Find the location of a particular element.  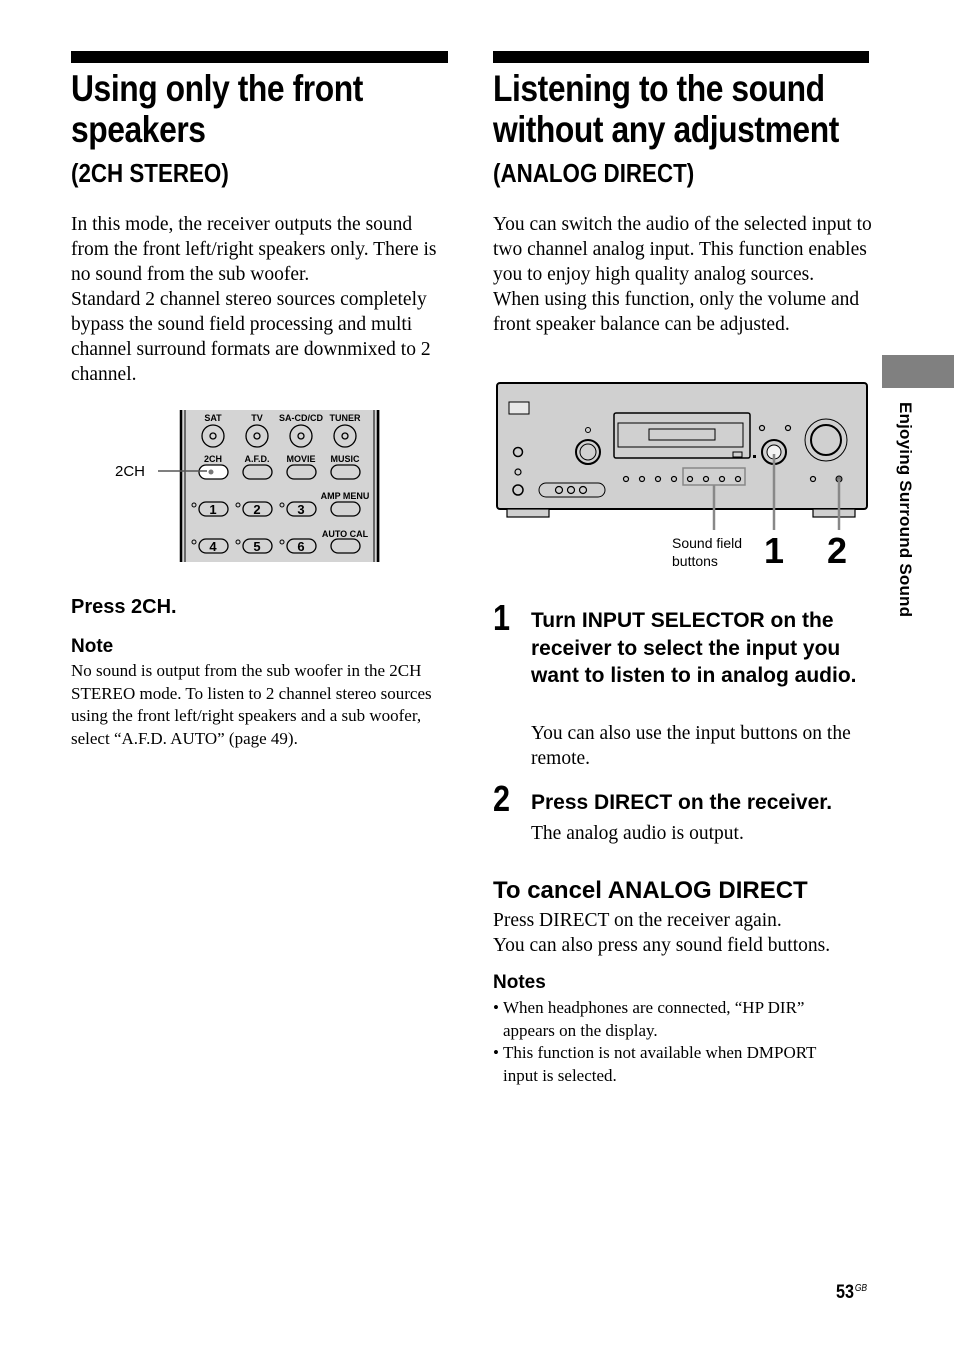

remote-num-2: 2 is located at coordinates (256, 509).